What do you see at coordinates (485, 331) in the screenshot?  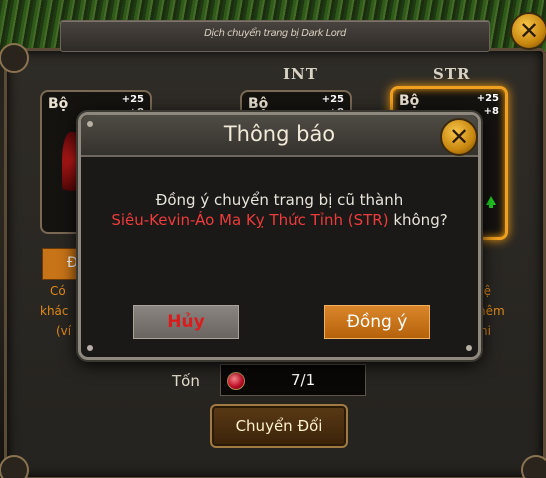 I see `side-note-right: hi` at bounding box center [485, 331].